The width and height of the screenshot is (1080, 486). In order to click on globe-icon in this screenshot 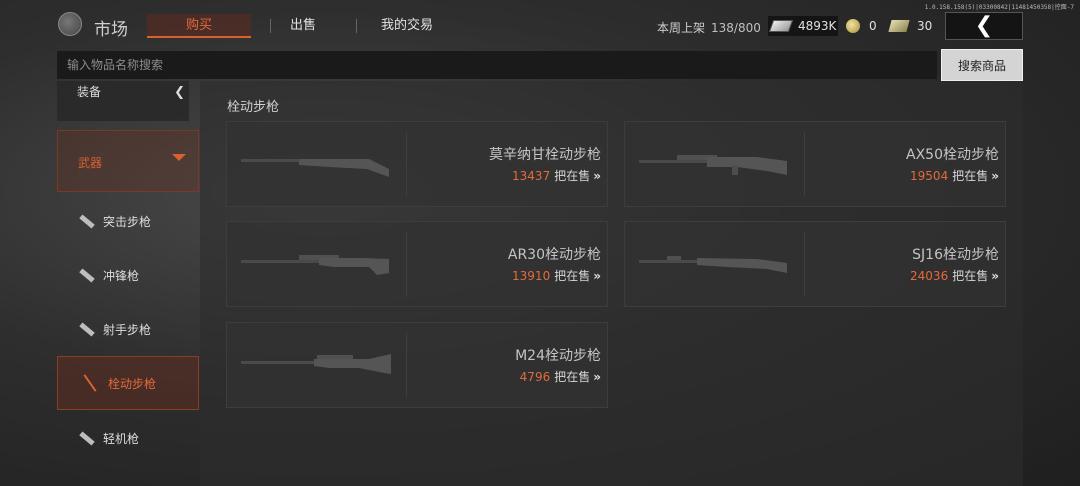, I will do `click(70, 24)`.